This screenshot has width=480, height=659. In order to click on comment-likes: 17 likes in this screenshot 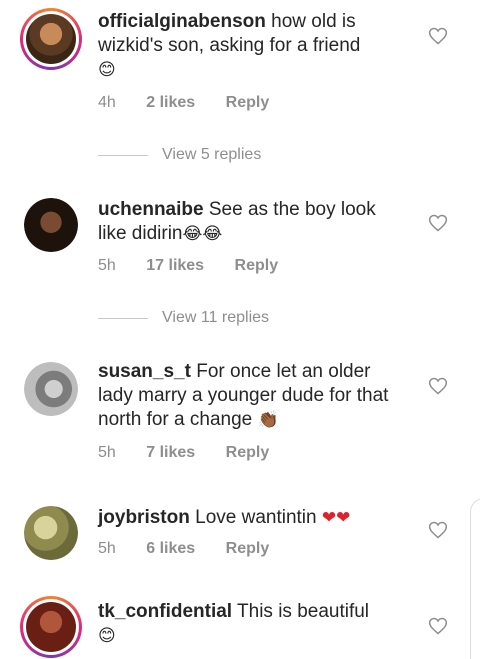, I will do `click(175, 266)`.